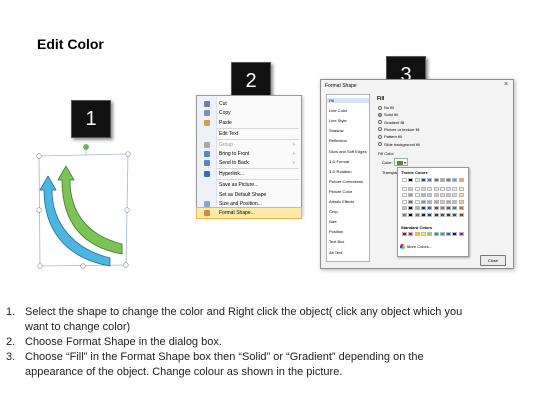 This screenshot has width=560, height=420. Describe the element at coordinates (333, 211) in the screenshot. I see `category-item: Crop` at that location.